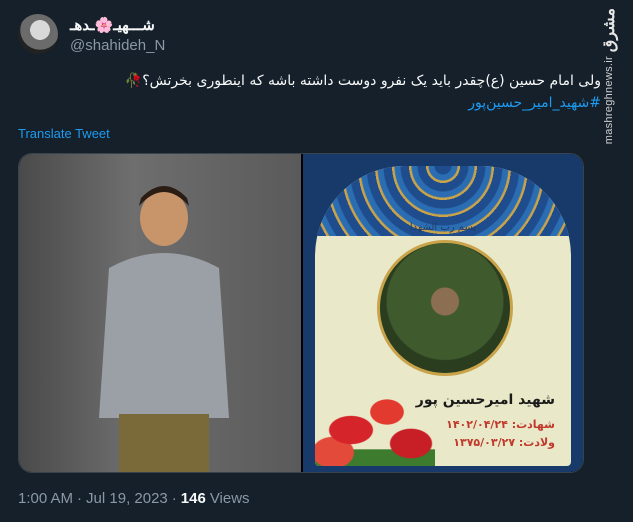  What do you see at coordinates (445, 308) in the screenshot?
I see `poster-portrait` at bounding box center [445, 308].